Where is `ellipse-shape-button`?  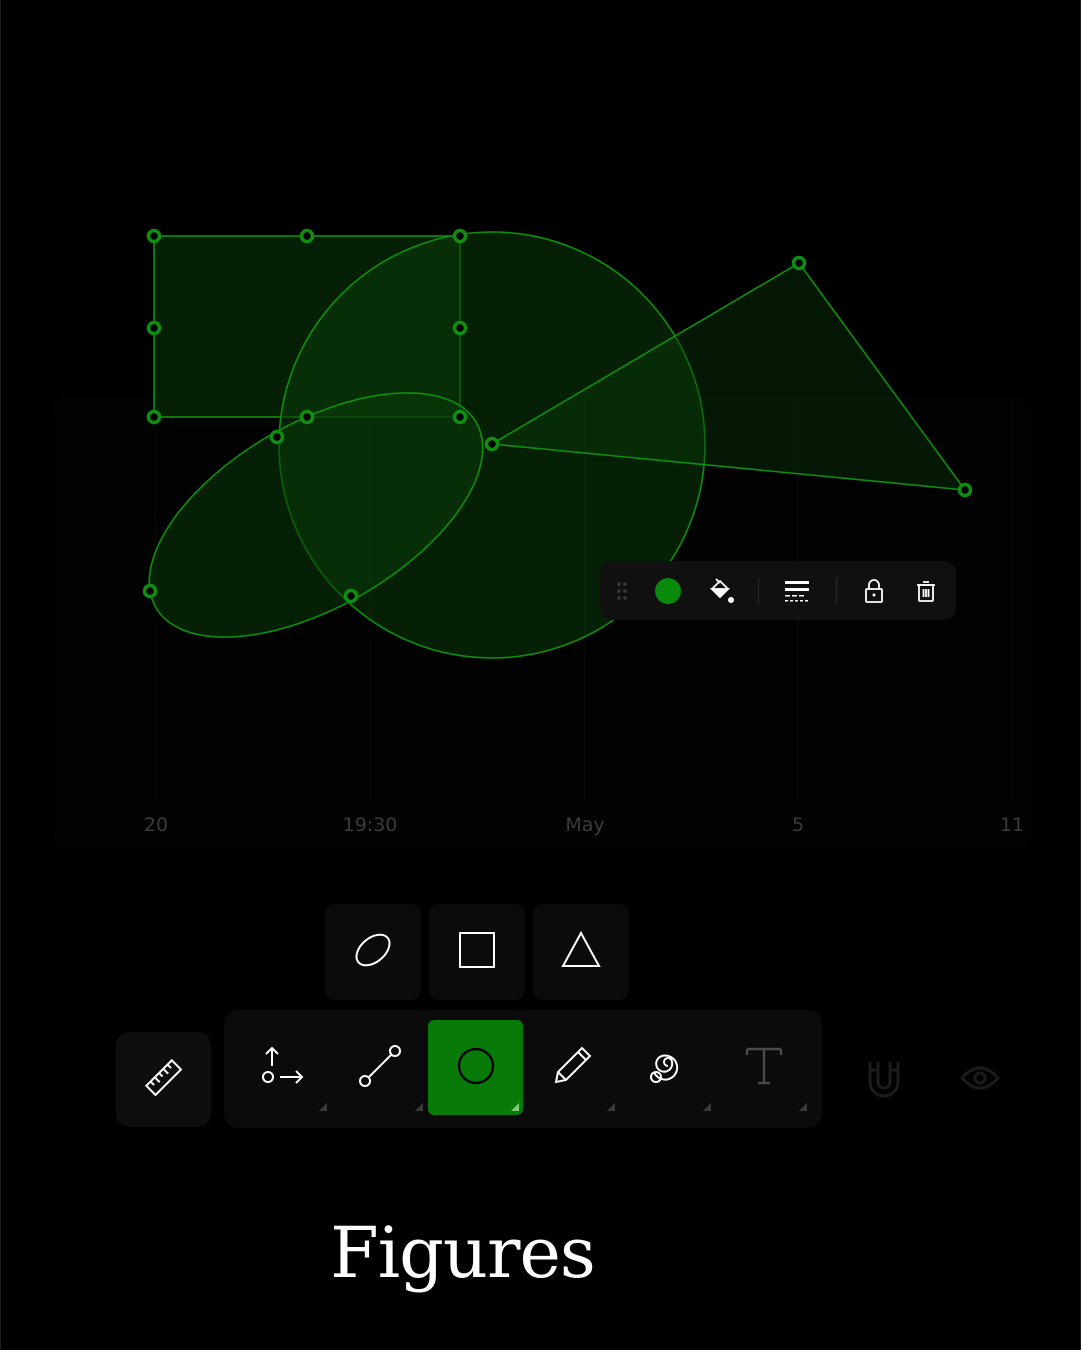 ellipse-shape-button is located at coordinates (373, 952).